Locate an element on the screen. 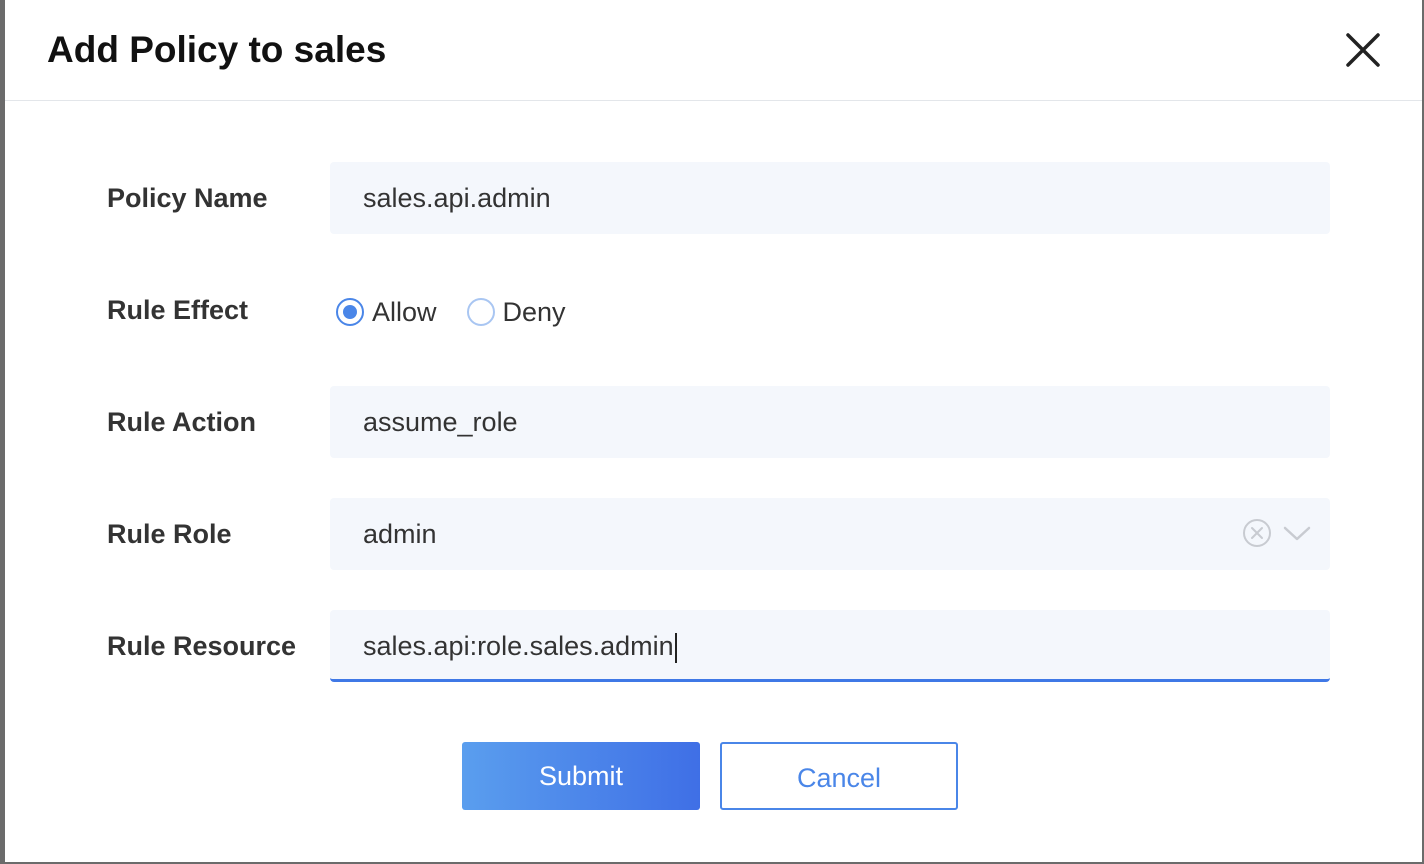 This screenshot has width=1424, height=864. policy-name-label: Policy Name is located at coordinates (187, 198).